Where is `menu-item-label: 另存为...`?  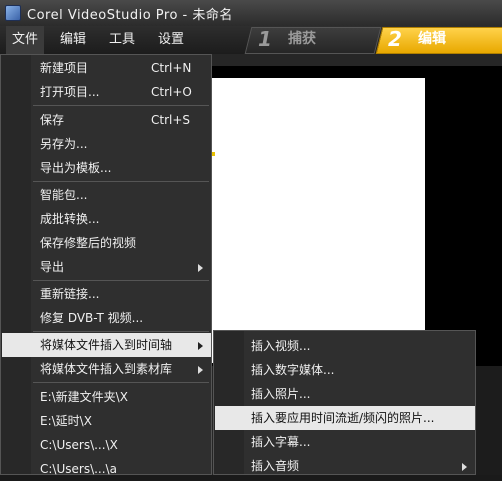
menu-item-label: 另存为... is located at coordinates (64, 144).